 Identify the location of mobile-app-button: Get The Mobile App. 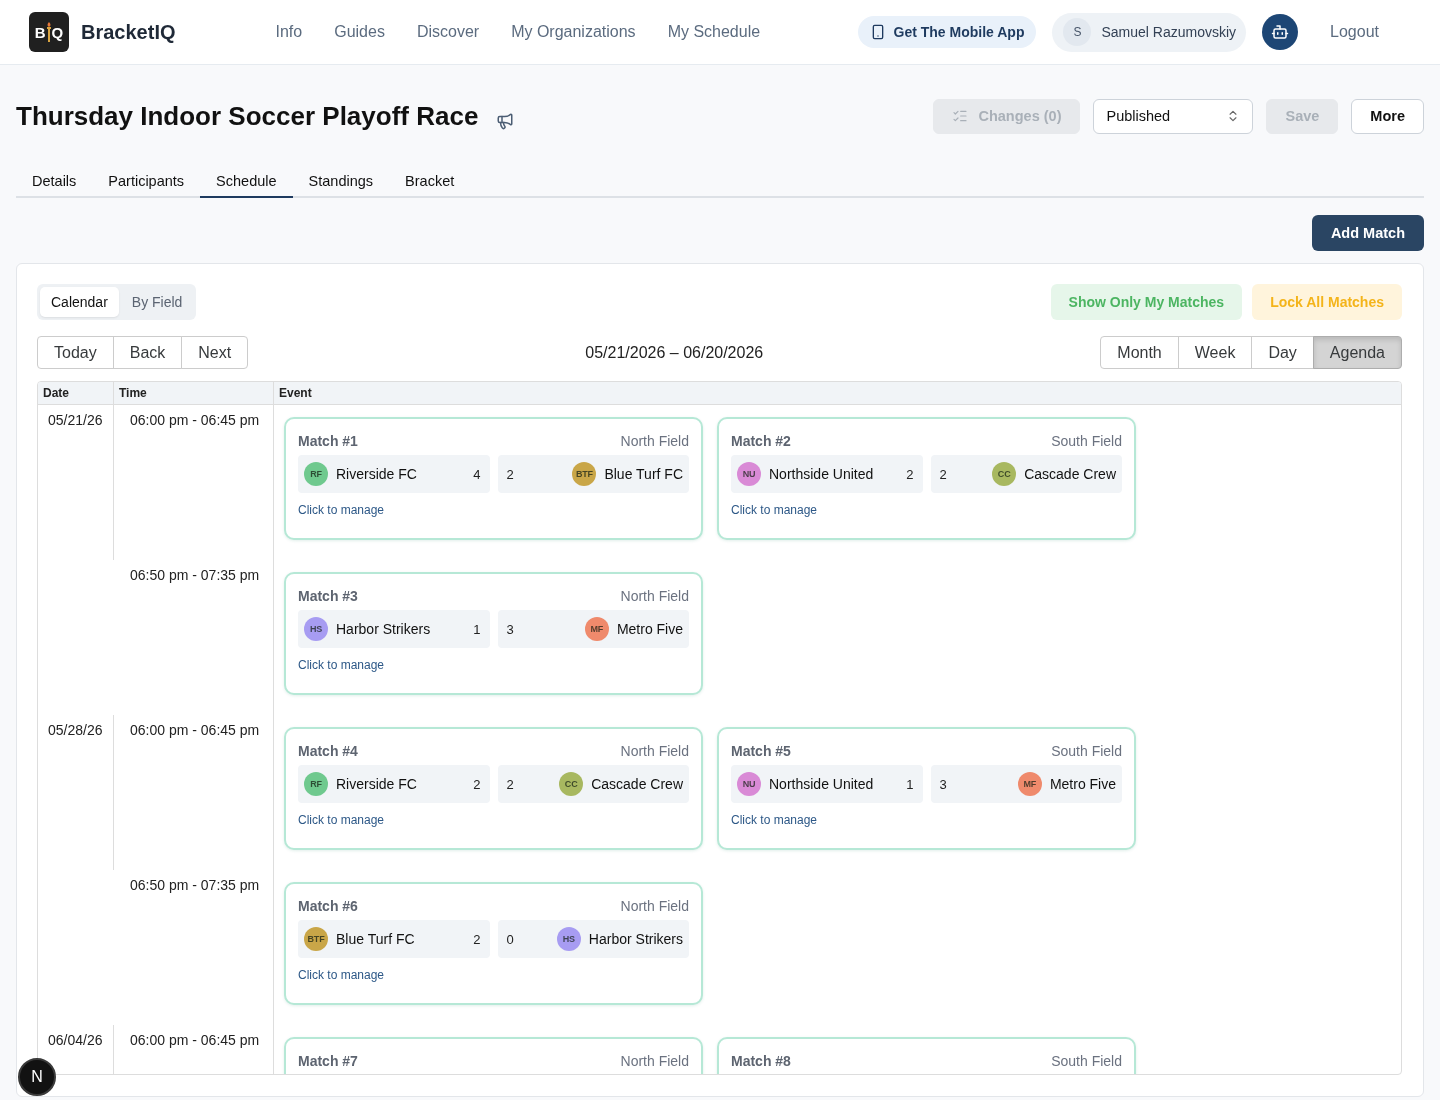
(947, 32).